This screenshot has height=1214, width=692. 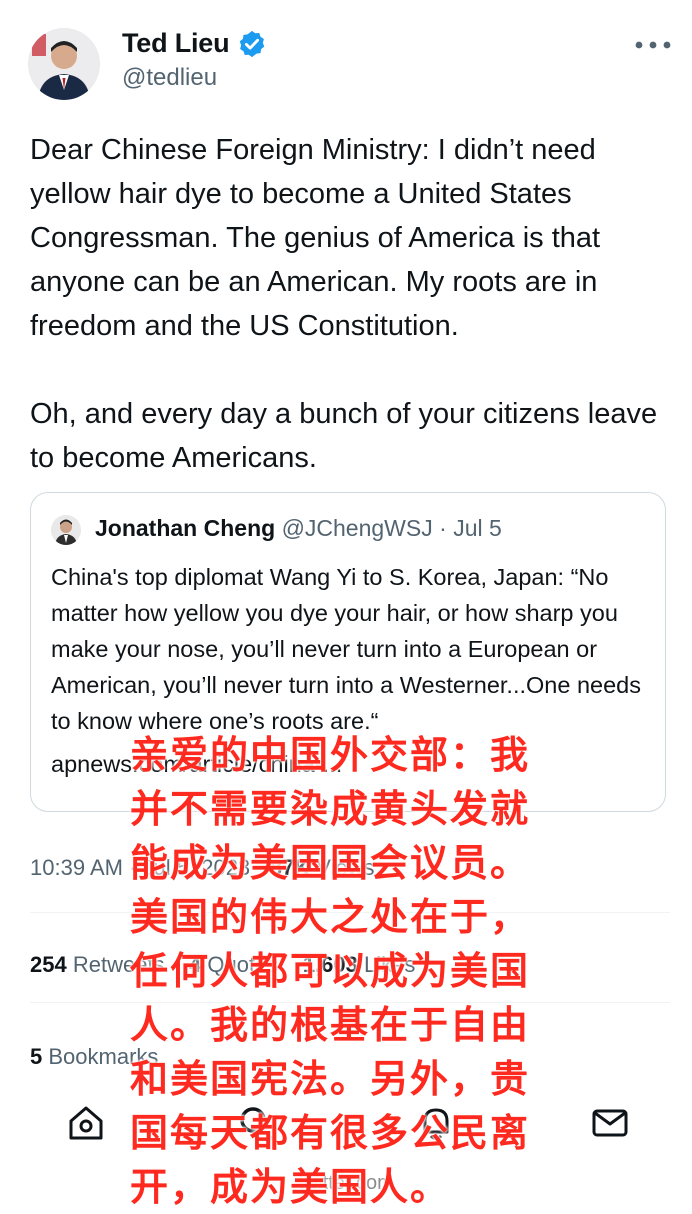 What do you see at coordinates (653, 45) in the screenshot?
I see `more-options-icon` at bounding box center [653, 45].